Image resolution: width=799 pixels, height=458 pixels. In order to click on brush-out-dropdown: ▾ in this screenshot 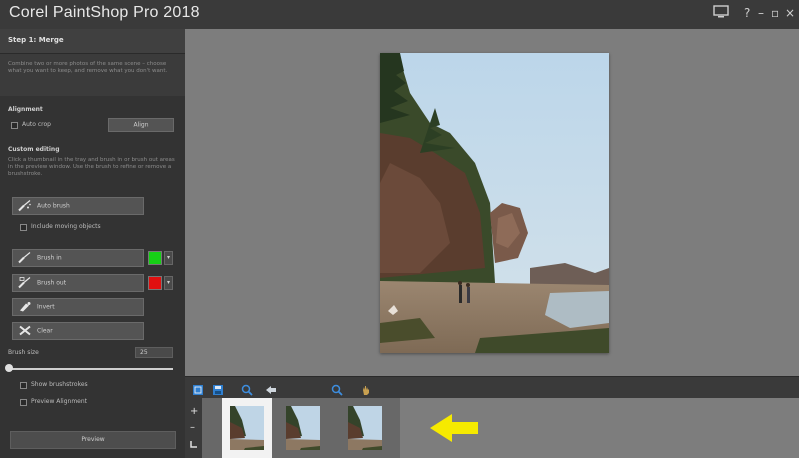, I will do `click(168, 283)`.